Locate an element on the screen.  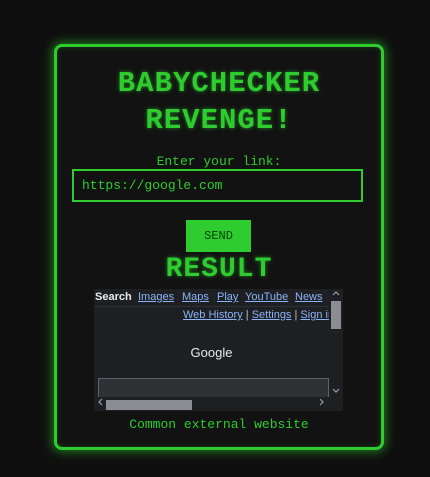
preview-nav-youtube: YouTube is located at coordinates (266, 297).